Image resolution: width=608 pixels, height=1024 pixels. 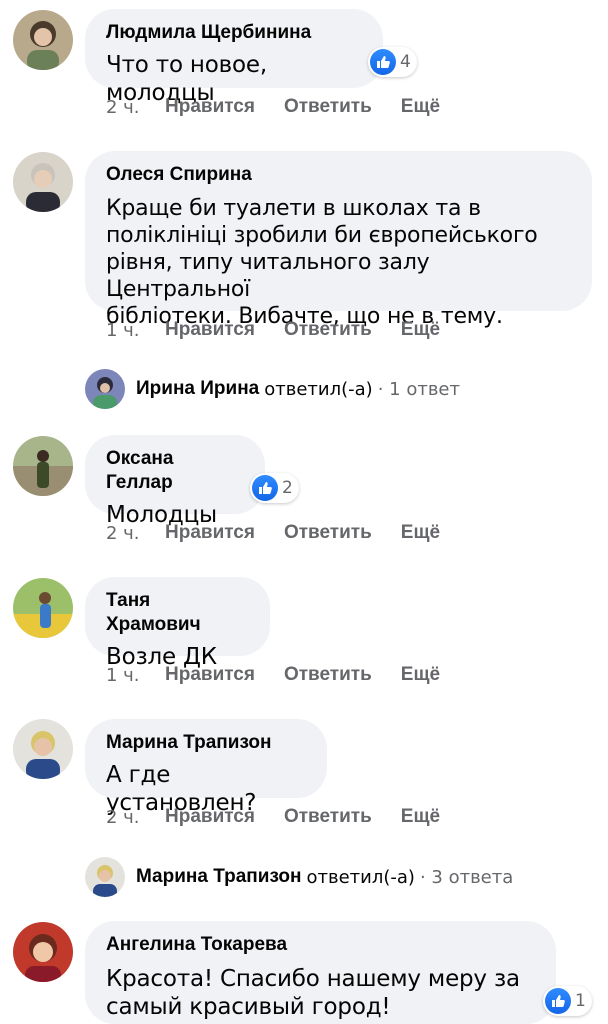 I want to click on replies-link: Марина Трапизон ответил(-а) · 3 ответа, so click(x=299, y=877).